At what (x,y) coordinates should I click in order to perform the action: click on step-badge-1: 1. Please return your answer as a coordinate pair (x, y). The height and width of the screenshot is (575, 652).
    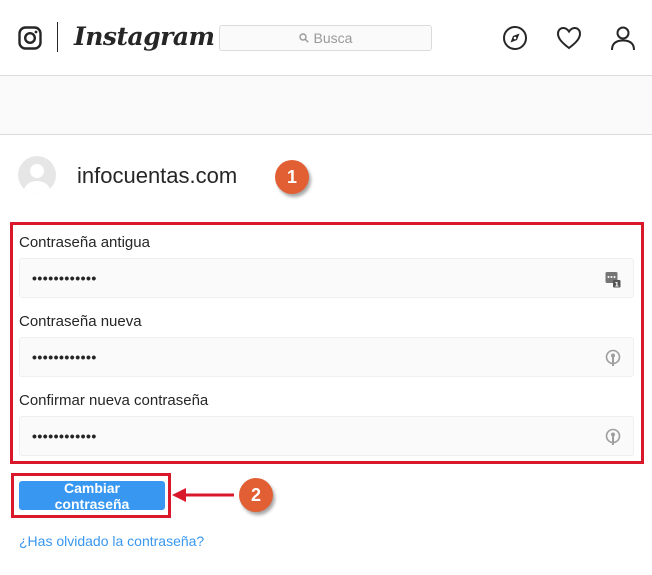
    Looking at the image, I should click on (292, 177).